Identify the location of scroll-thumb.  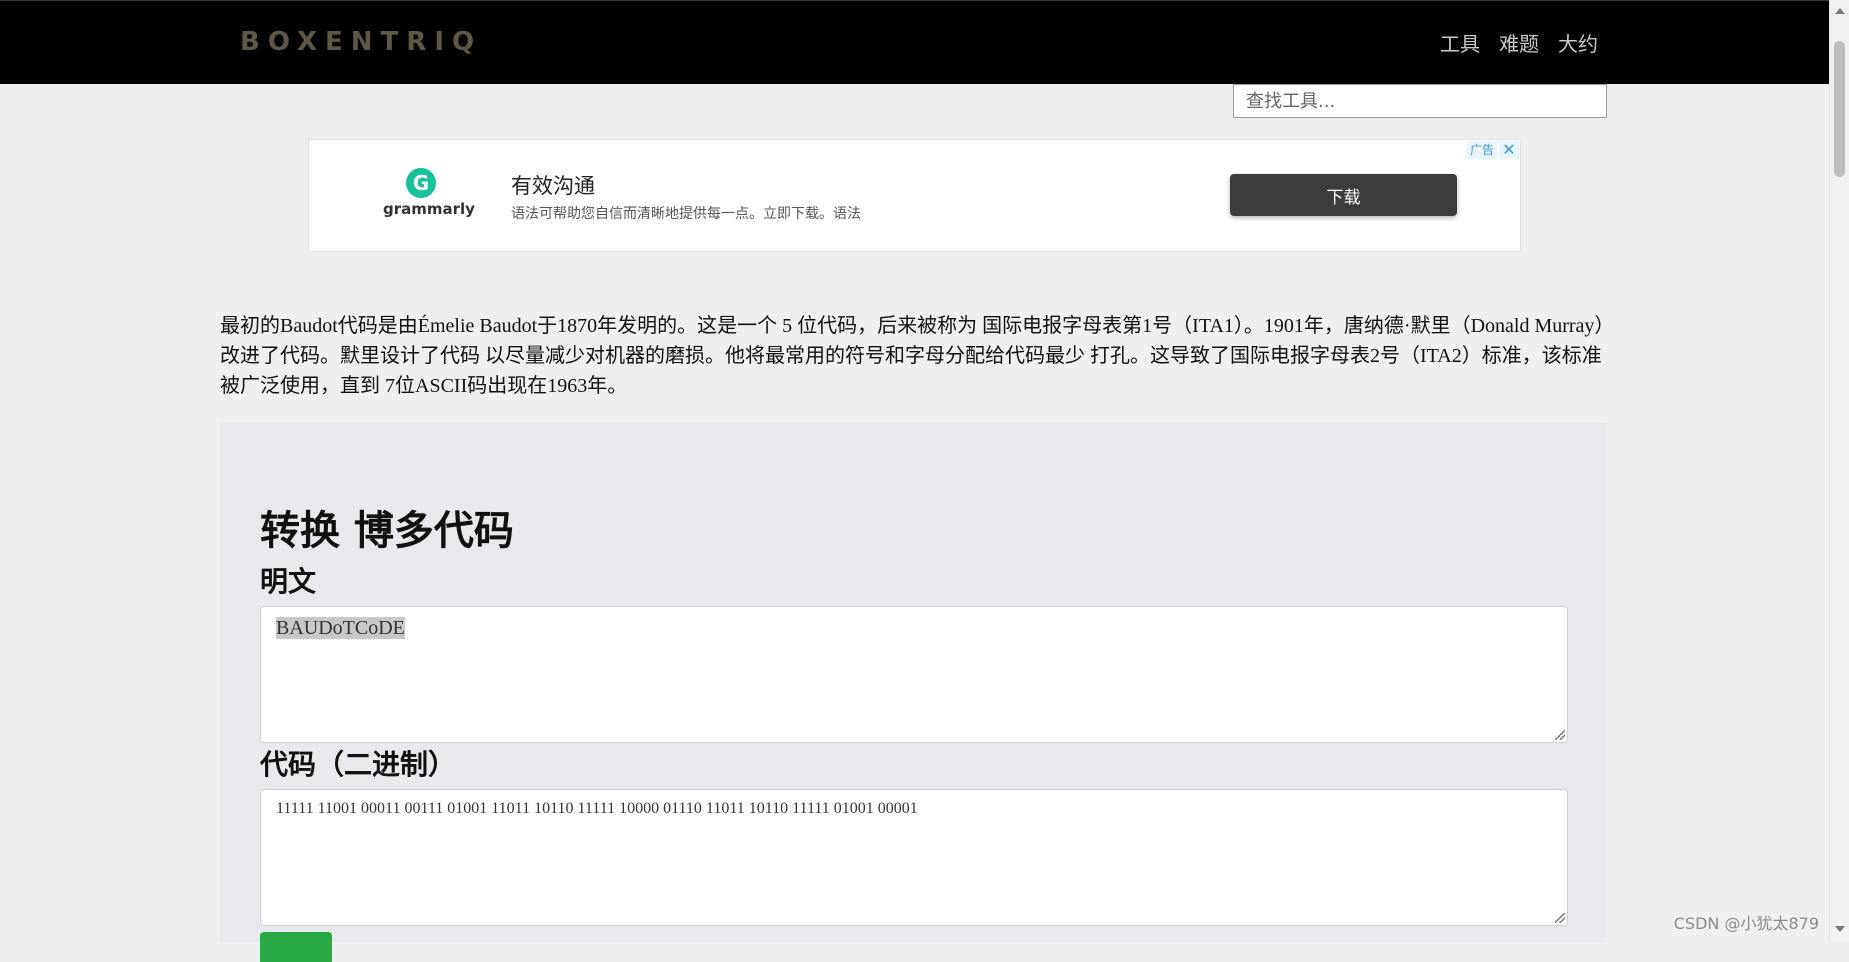
(1839, 109).